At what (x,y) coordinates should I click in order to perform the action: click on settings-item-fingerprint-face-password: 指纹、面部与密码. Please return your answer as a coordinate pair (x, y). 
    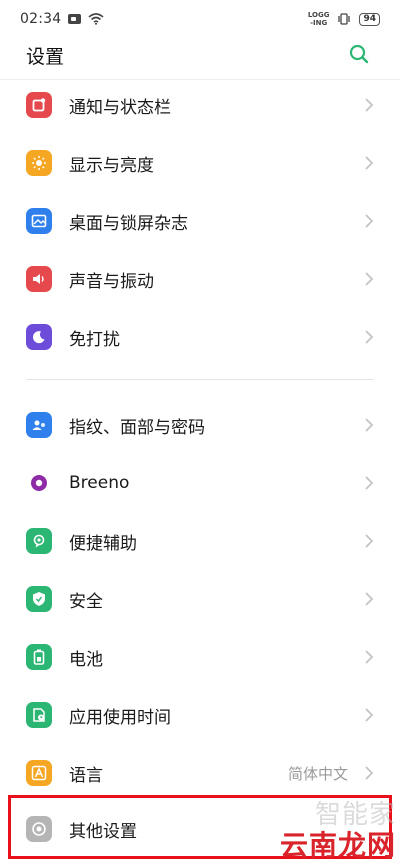
    Looking at the image, I should click on (200, 425).